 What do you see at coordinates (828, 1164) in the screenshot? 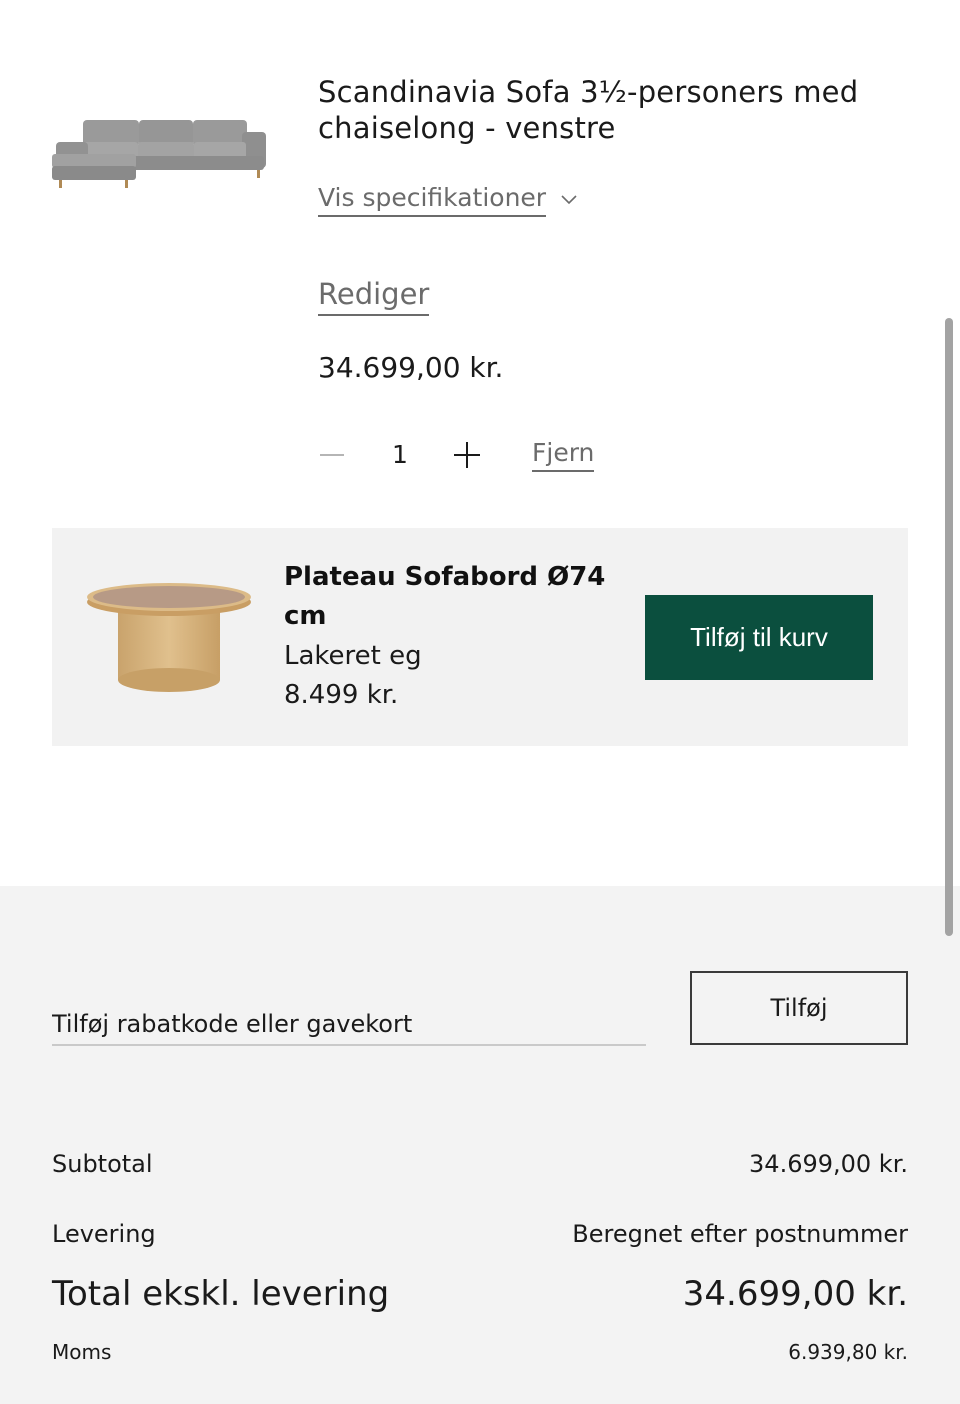
I see `subtotal-value: 34.699,00 kr.` at bounding box center [828, 1164].